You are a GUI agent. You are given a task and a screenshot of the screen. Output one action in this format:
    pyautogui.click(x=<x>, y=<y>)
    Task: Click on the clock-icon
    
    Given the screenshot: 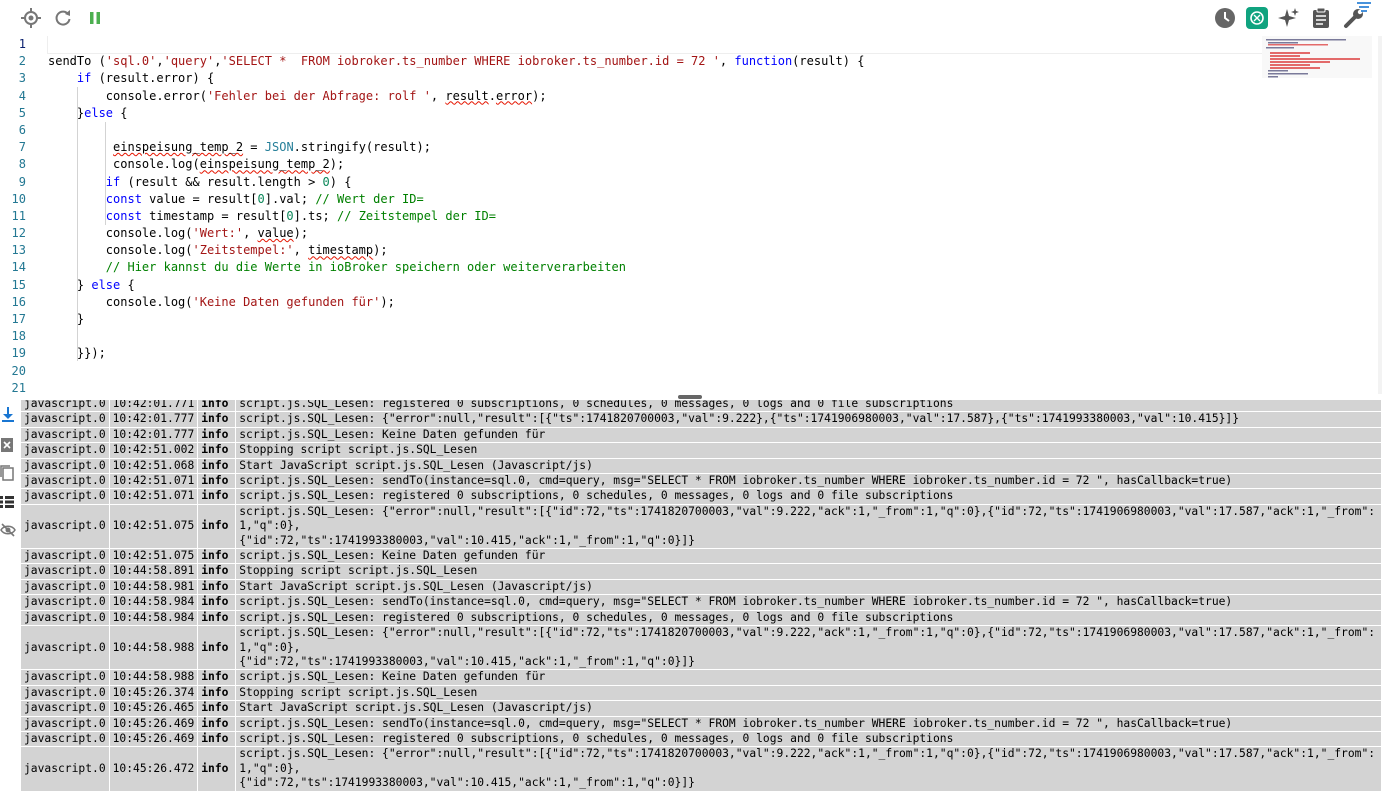 What is the action you would take?
    pyautogui.click(x=1225, y=18)
    